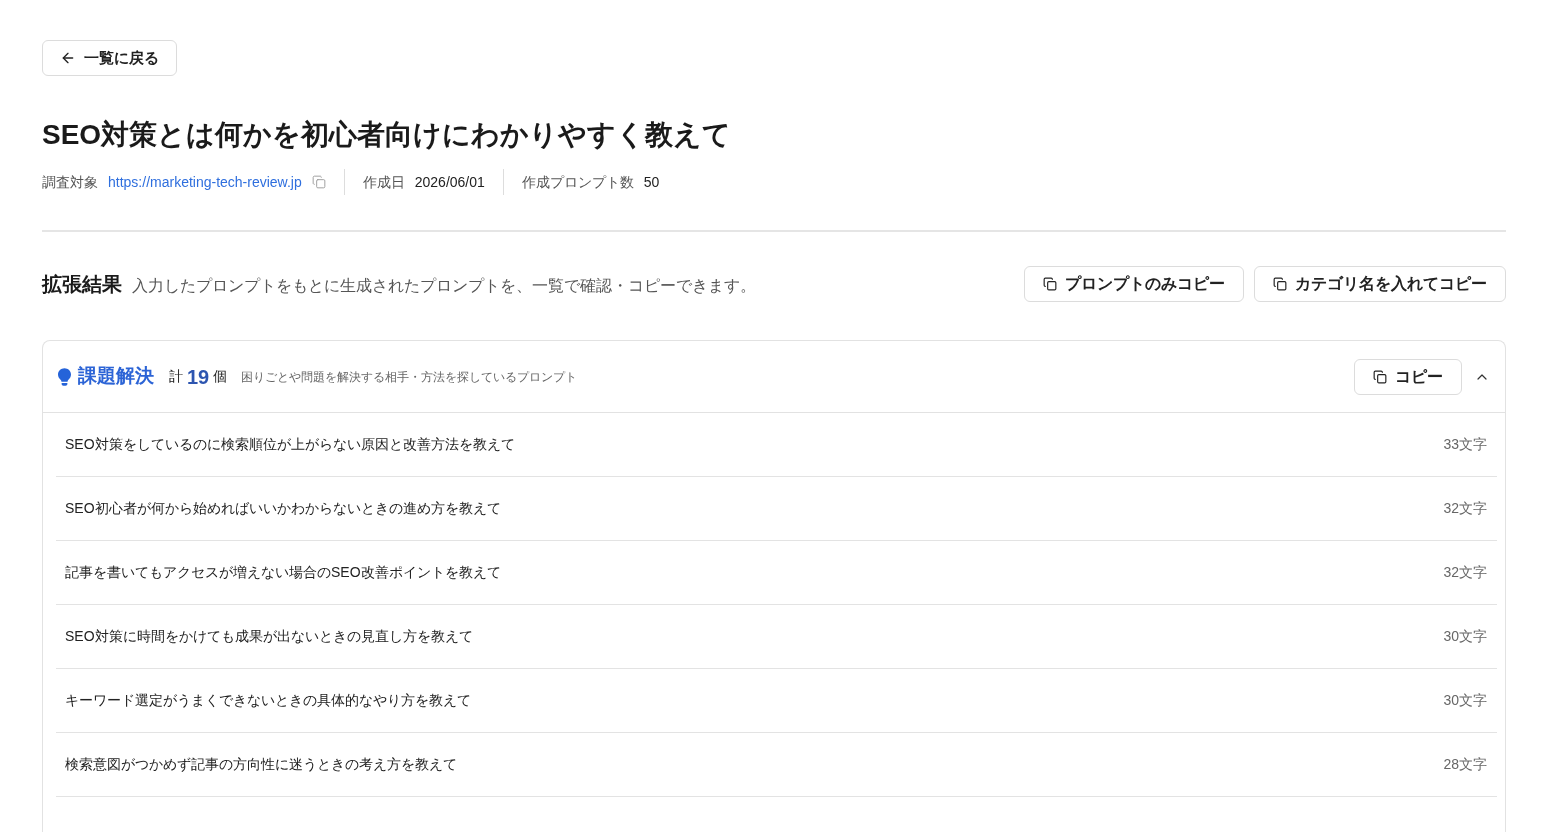  I want to click on prompt-text: キーワード選定がうまくできないときの具体的なやり方を教えて, so click(268, 700).